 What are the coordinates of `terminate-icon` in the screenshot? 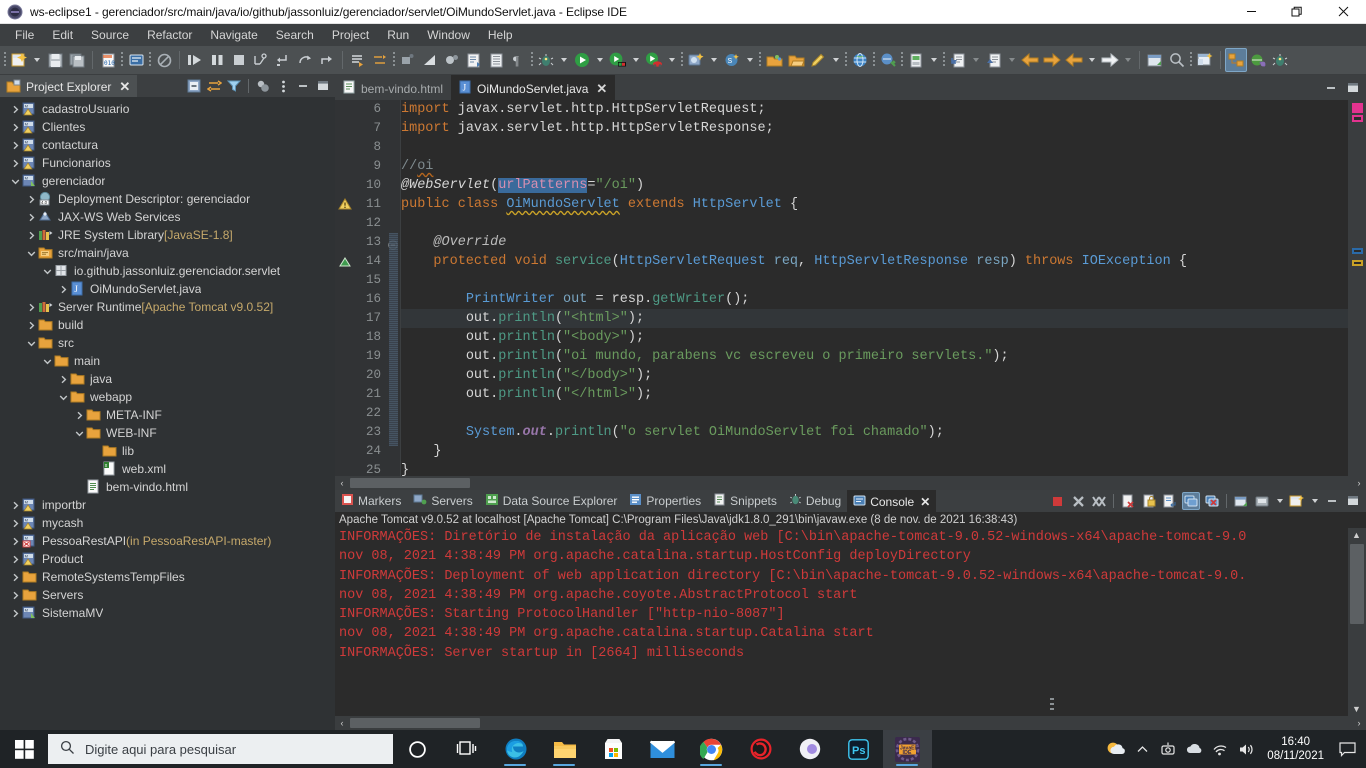 It's located at (239, 60).